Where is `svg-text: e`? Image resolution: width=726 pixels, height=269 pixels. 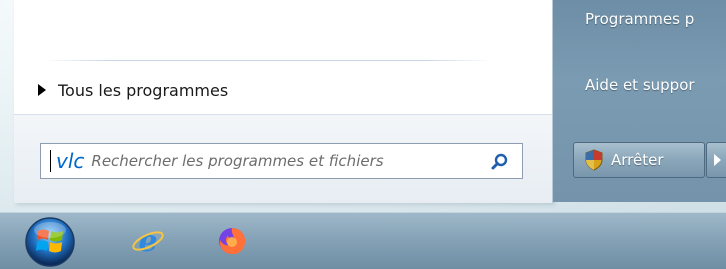
svg-text: e is located at coordinates (147, 241).